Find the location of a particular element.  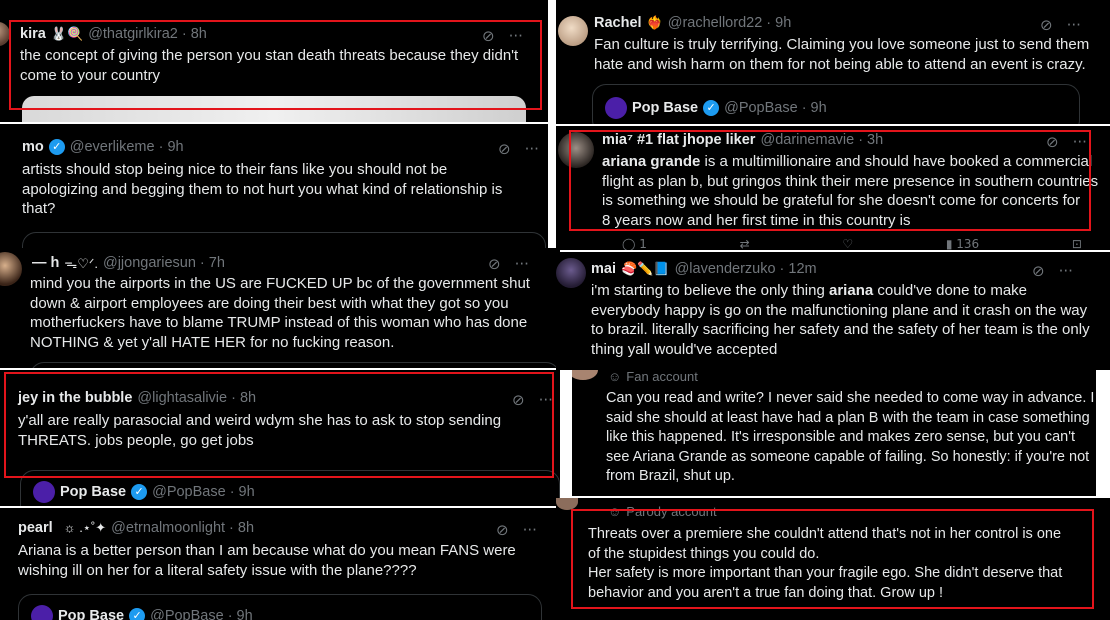

handle: @everlikeme · 9h is located at coordinates (127, 147).